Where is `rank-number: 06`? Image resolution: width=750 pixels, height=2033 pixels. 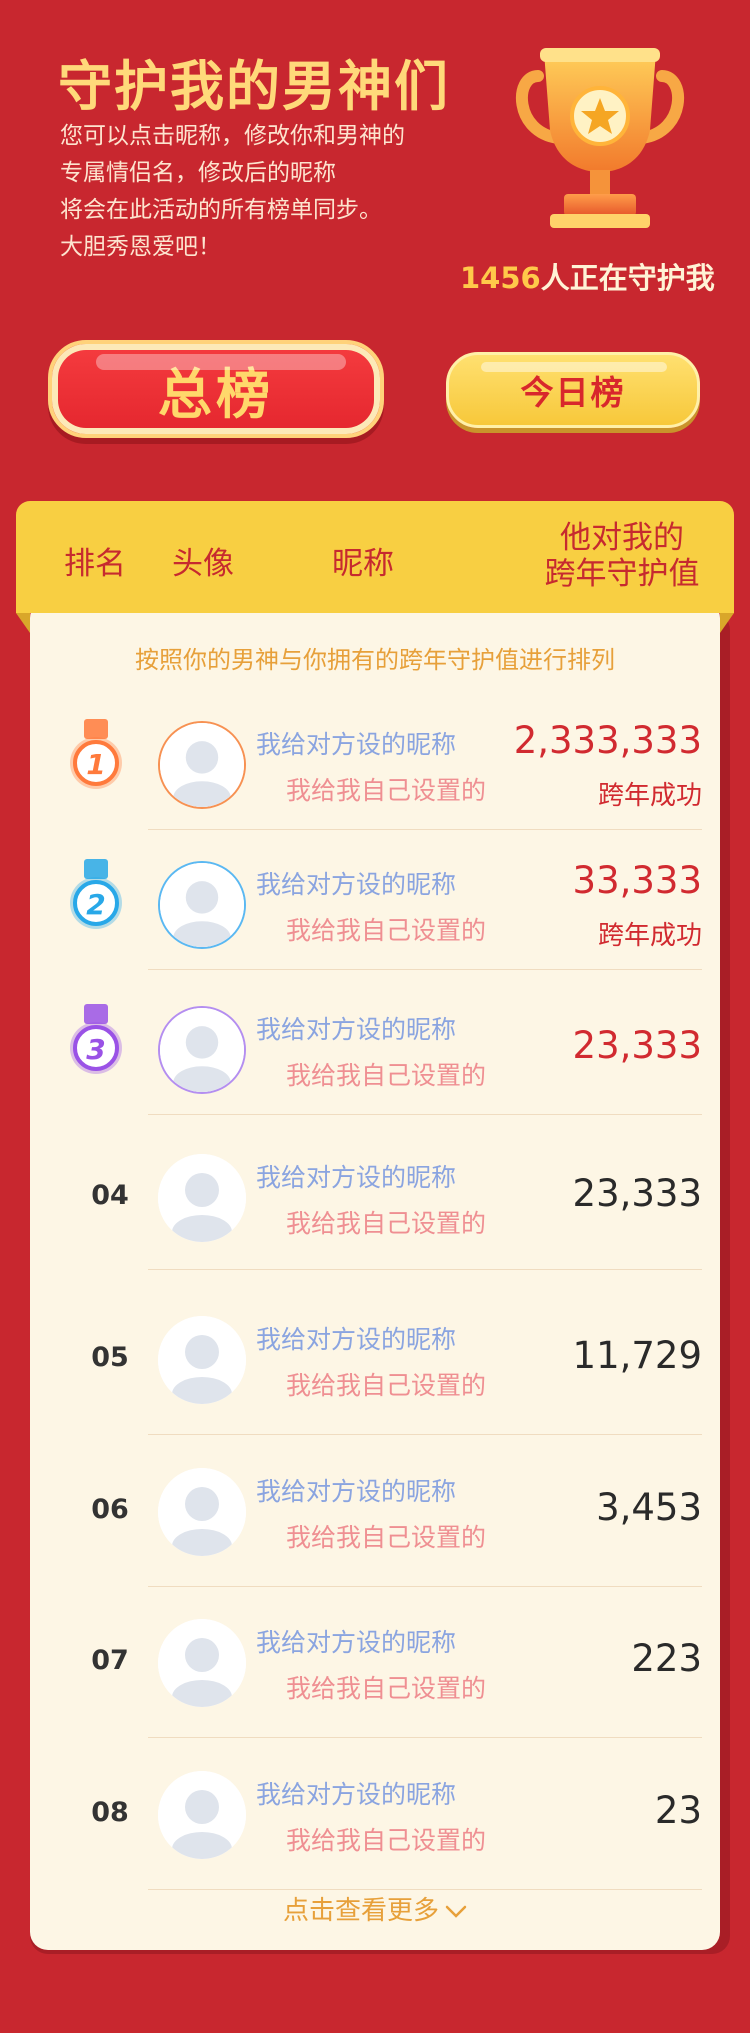
rank-number: 06 is located at coordinates (110, 1509).